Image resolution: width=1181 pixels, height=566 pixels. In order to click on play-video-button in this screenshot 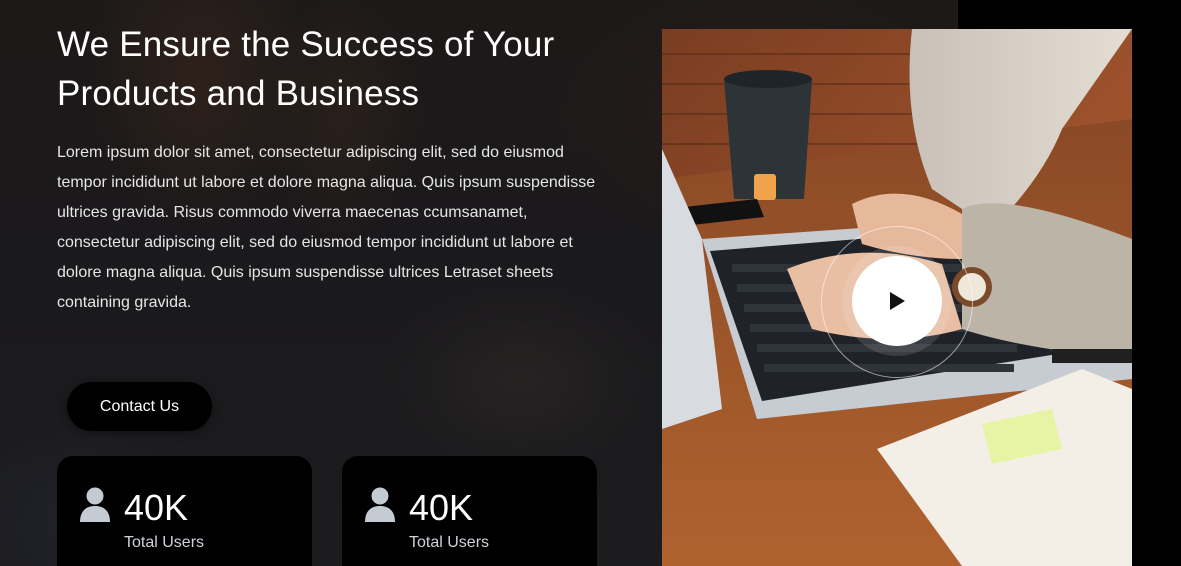, I will do `click(897, 301)`.